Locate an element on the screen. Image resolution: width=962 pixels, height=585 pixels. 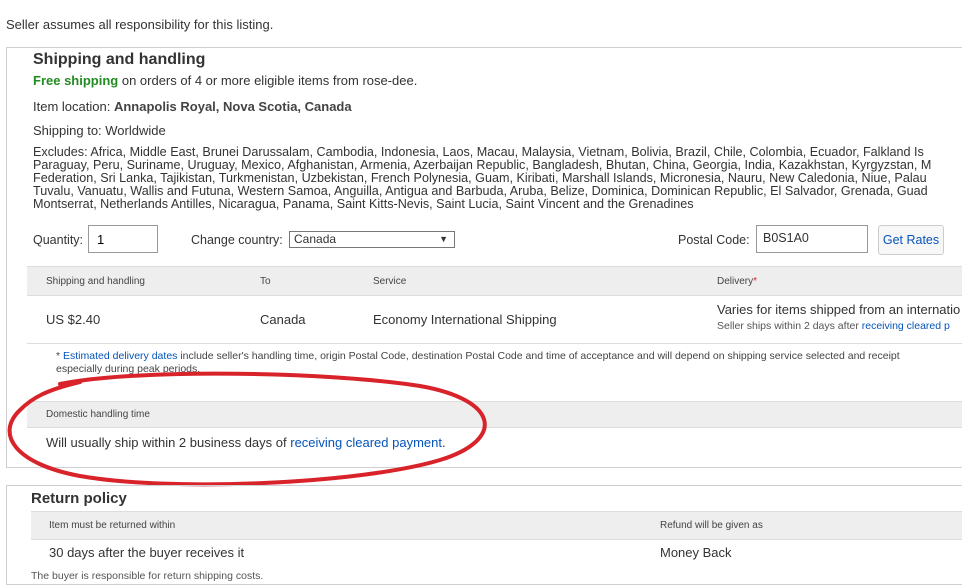
quantity-label: Quantity: is located at coordinates (58, 240).